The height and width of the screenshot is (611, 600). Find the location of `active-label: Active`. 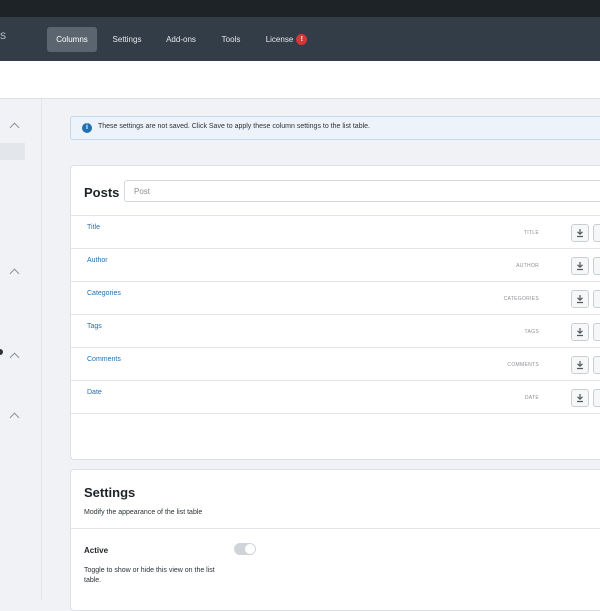

active-label: Active is located at coordinates (96, 550).